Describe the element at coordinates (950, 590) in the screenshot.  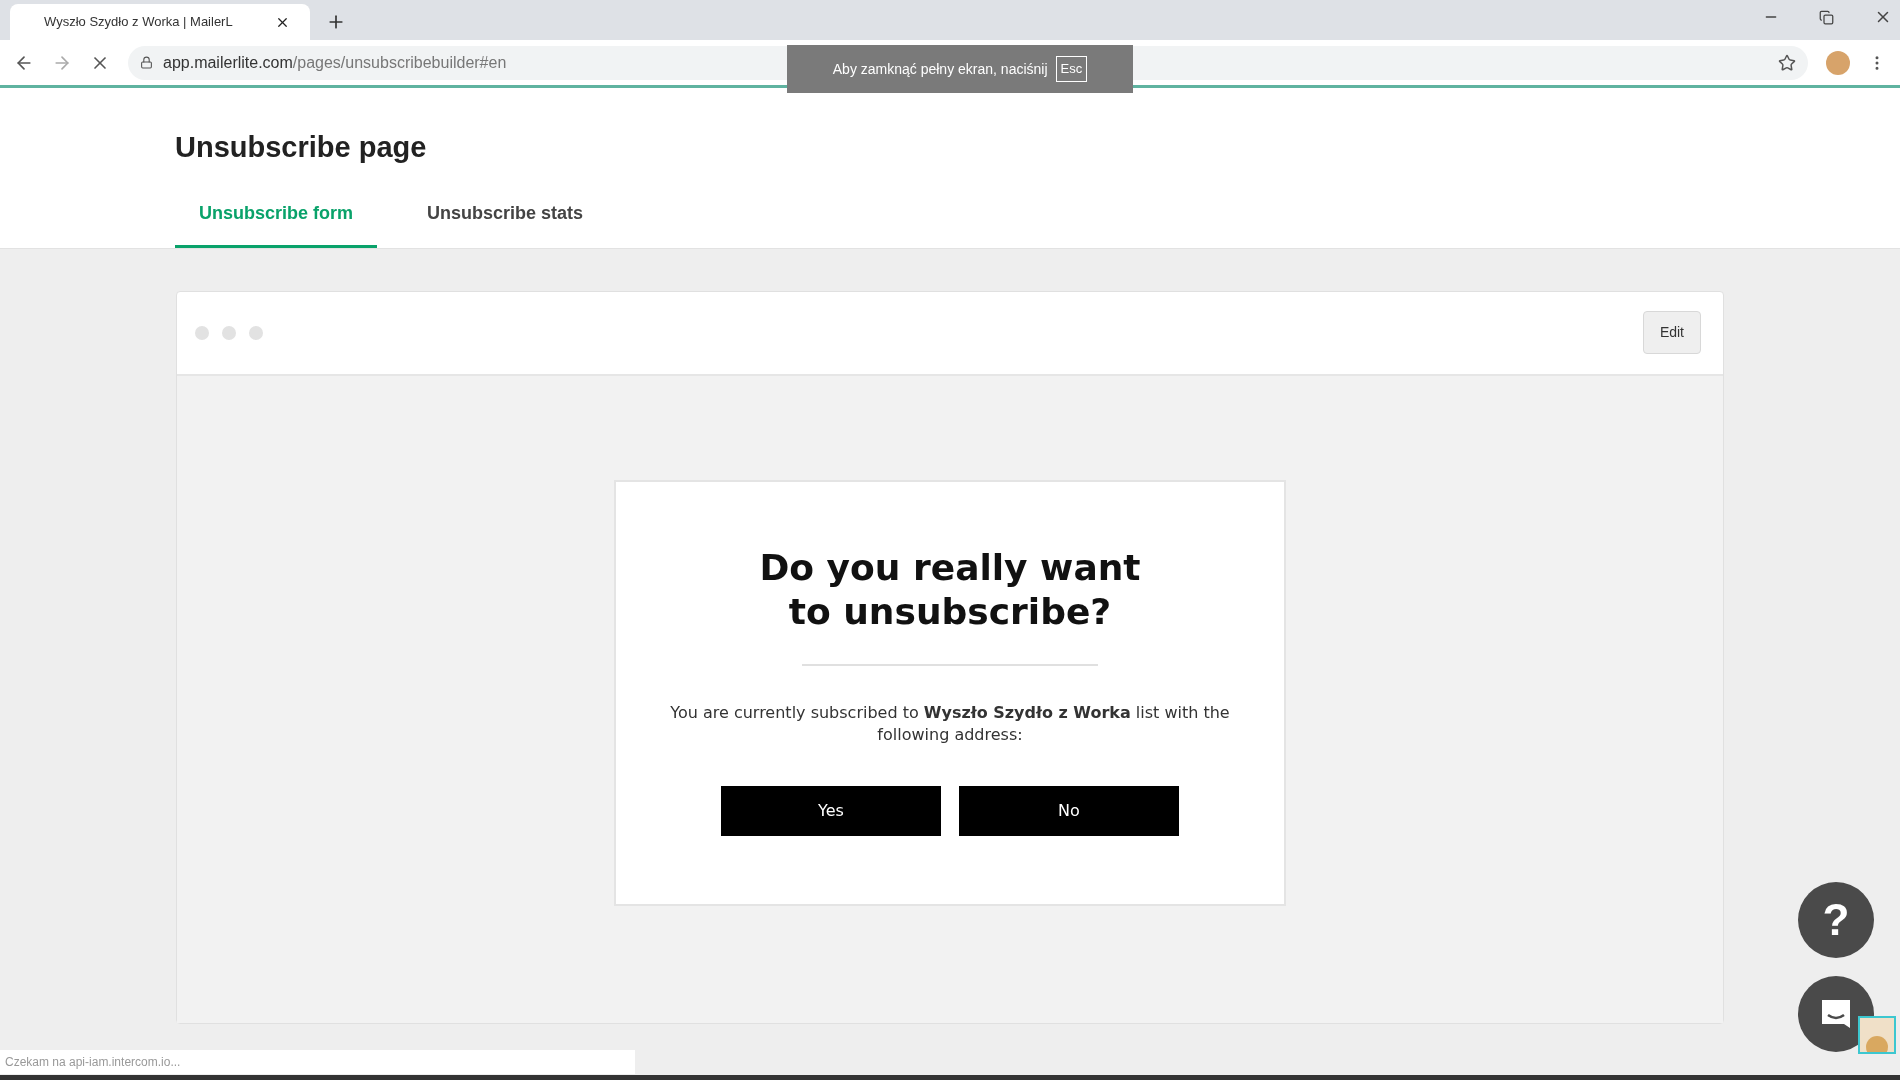
I see `dialog-heading: Do you really want to unsubscribe?` at that location.